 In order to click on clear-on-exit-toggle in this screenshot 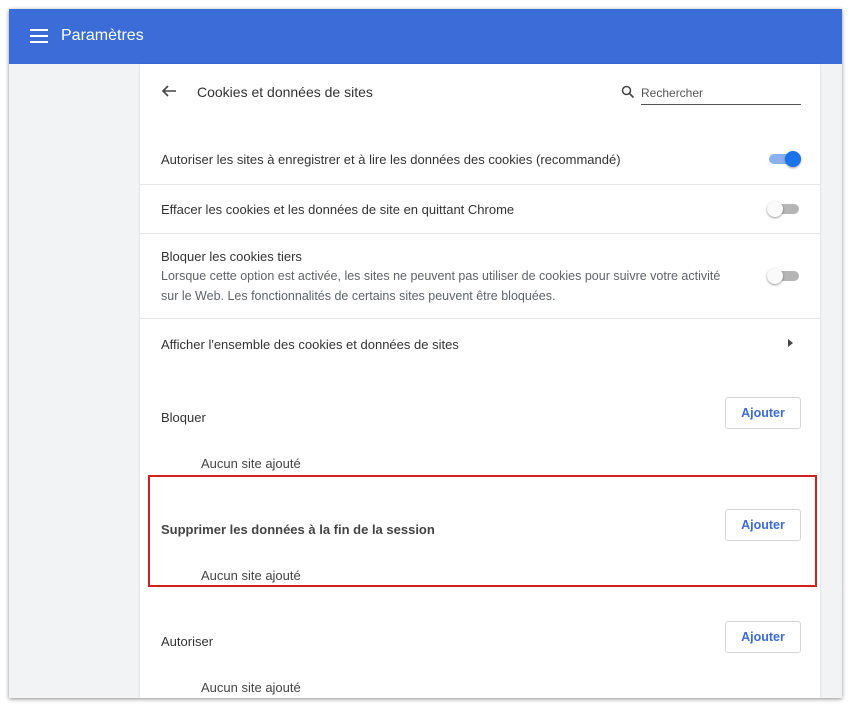, I will do `click(783, 209)`.